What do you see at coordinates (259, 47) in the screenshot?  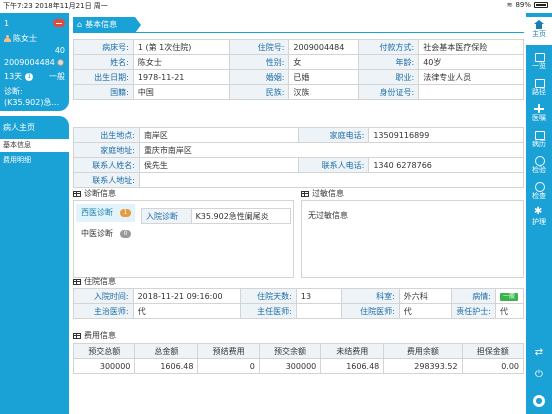 I see `basic-info-label: 住院号:` at bounding box center [259, 47].